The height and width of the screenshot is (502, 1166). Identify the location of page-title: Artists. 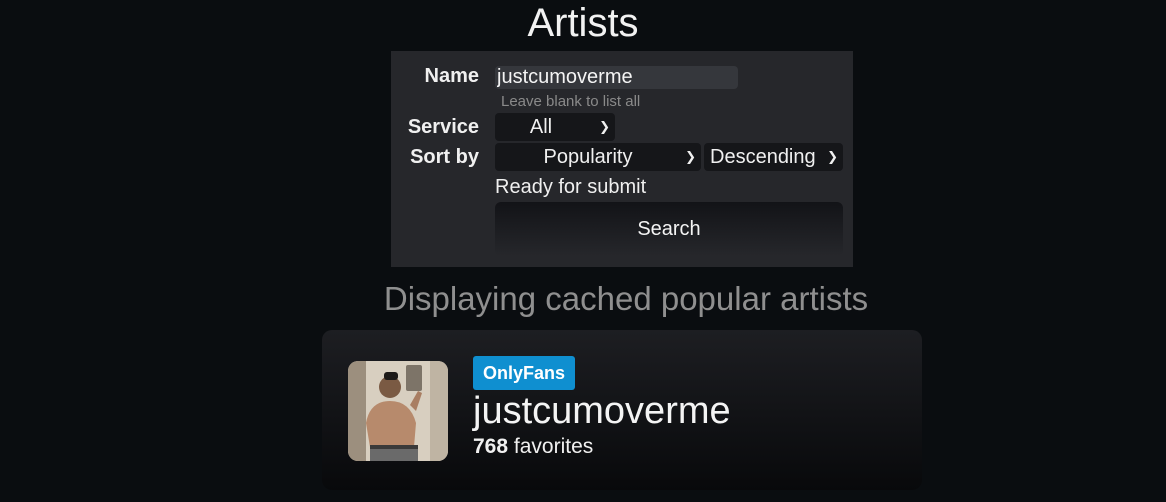
(583, 23).